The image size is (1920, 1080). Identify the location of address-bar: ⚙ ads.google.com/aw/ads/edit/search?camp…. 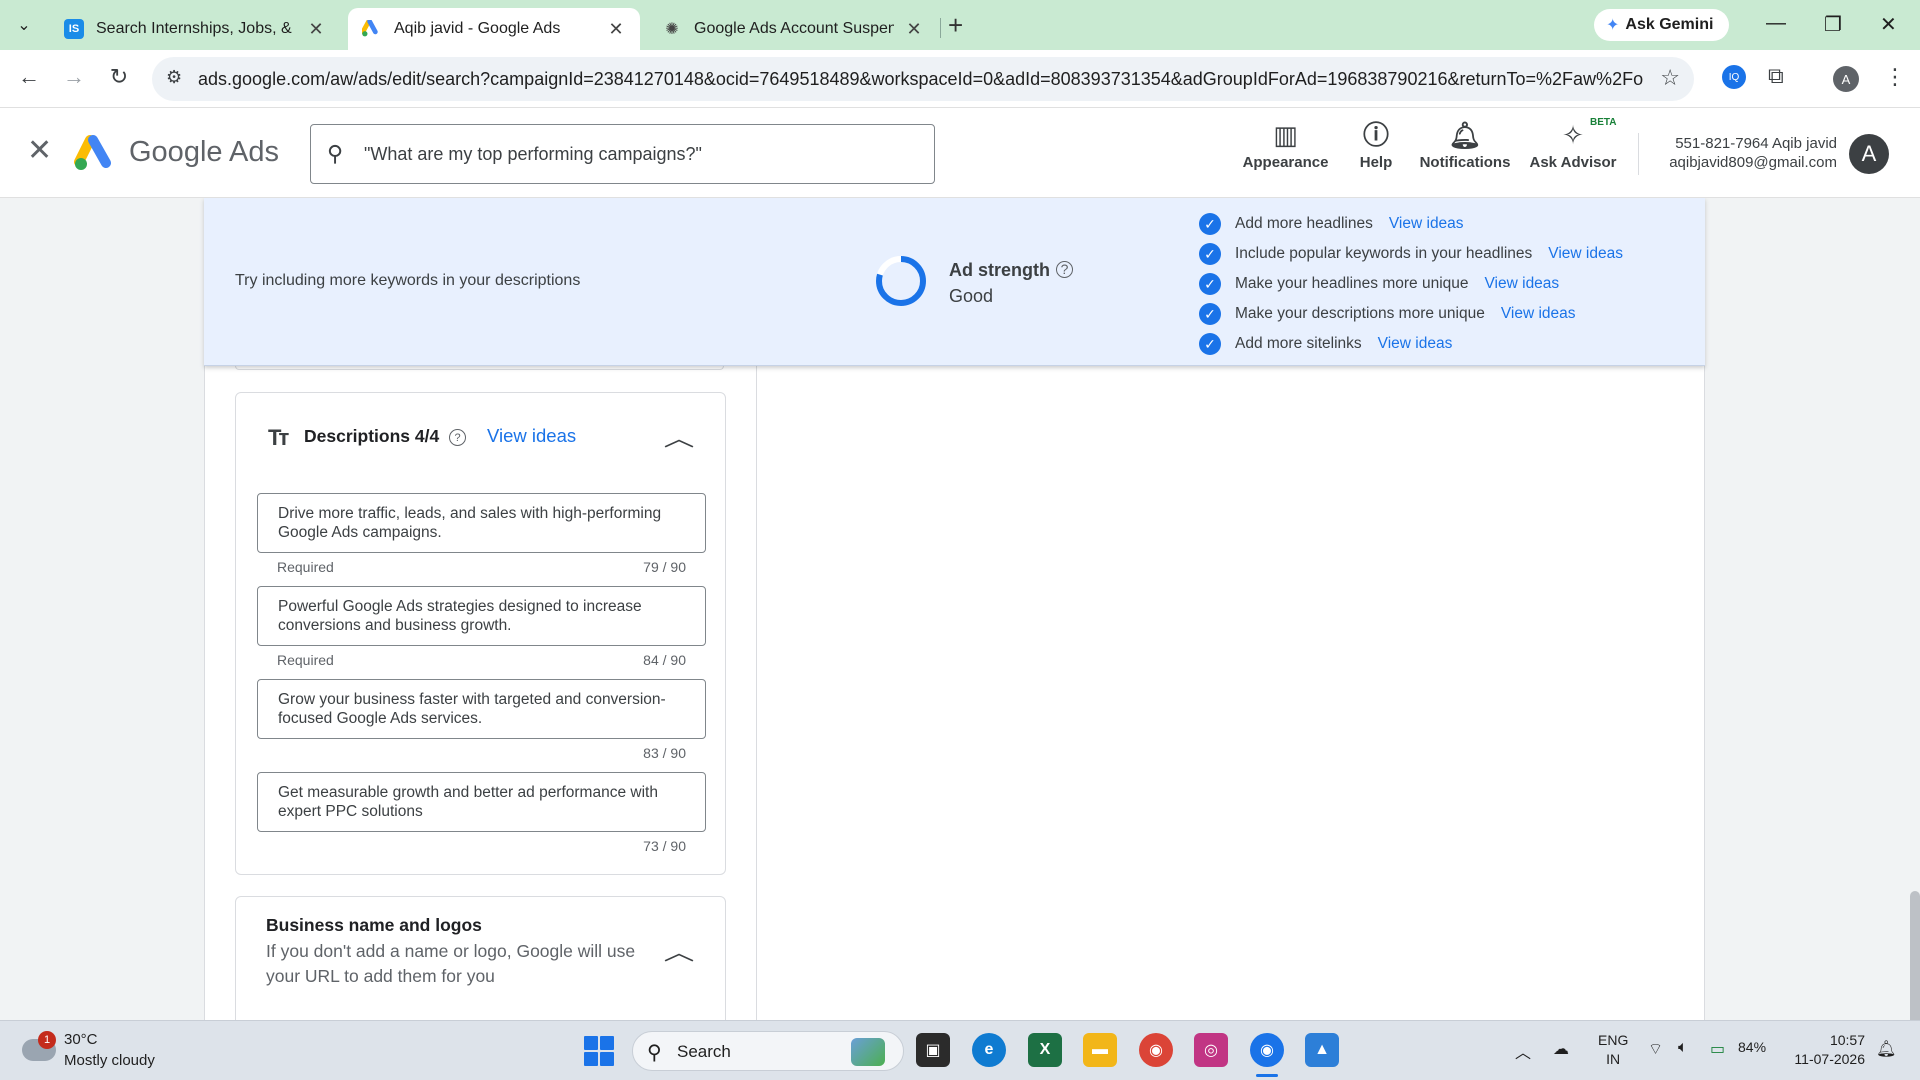
(923, 79).